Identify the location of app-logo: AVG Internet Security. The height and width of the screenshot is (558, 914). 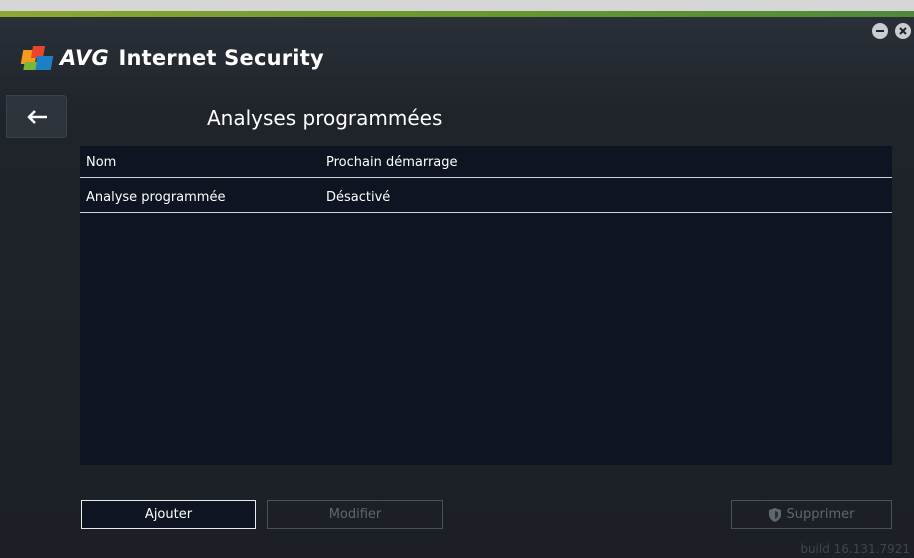
(172, 58).